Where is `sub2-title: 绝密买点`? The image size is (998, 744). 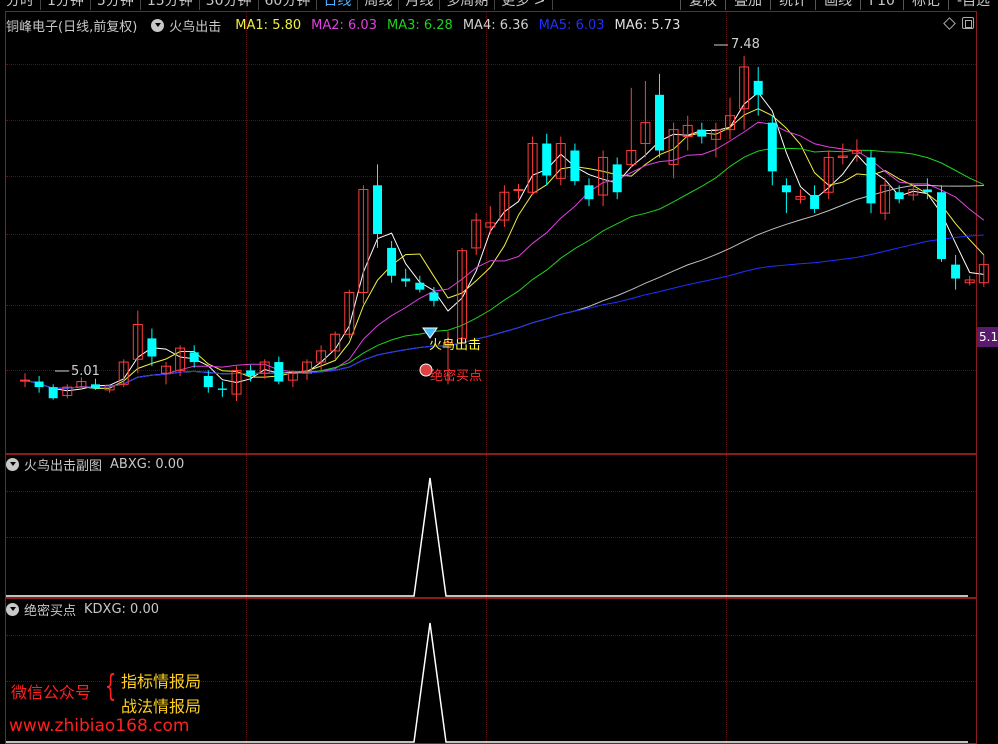
sub2-title: 绝密买点 is located at coordinates (50, 609).